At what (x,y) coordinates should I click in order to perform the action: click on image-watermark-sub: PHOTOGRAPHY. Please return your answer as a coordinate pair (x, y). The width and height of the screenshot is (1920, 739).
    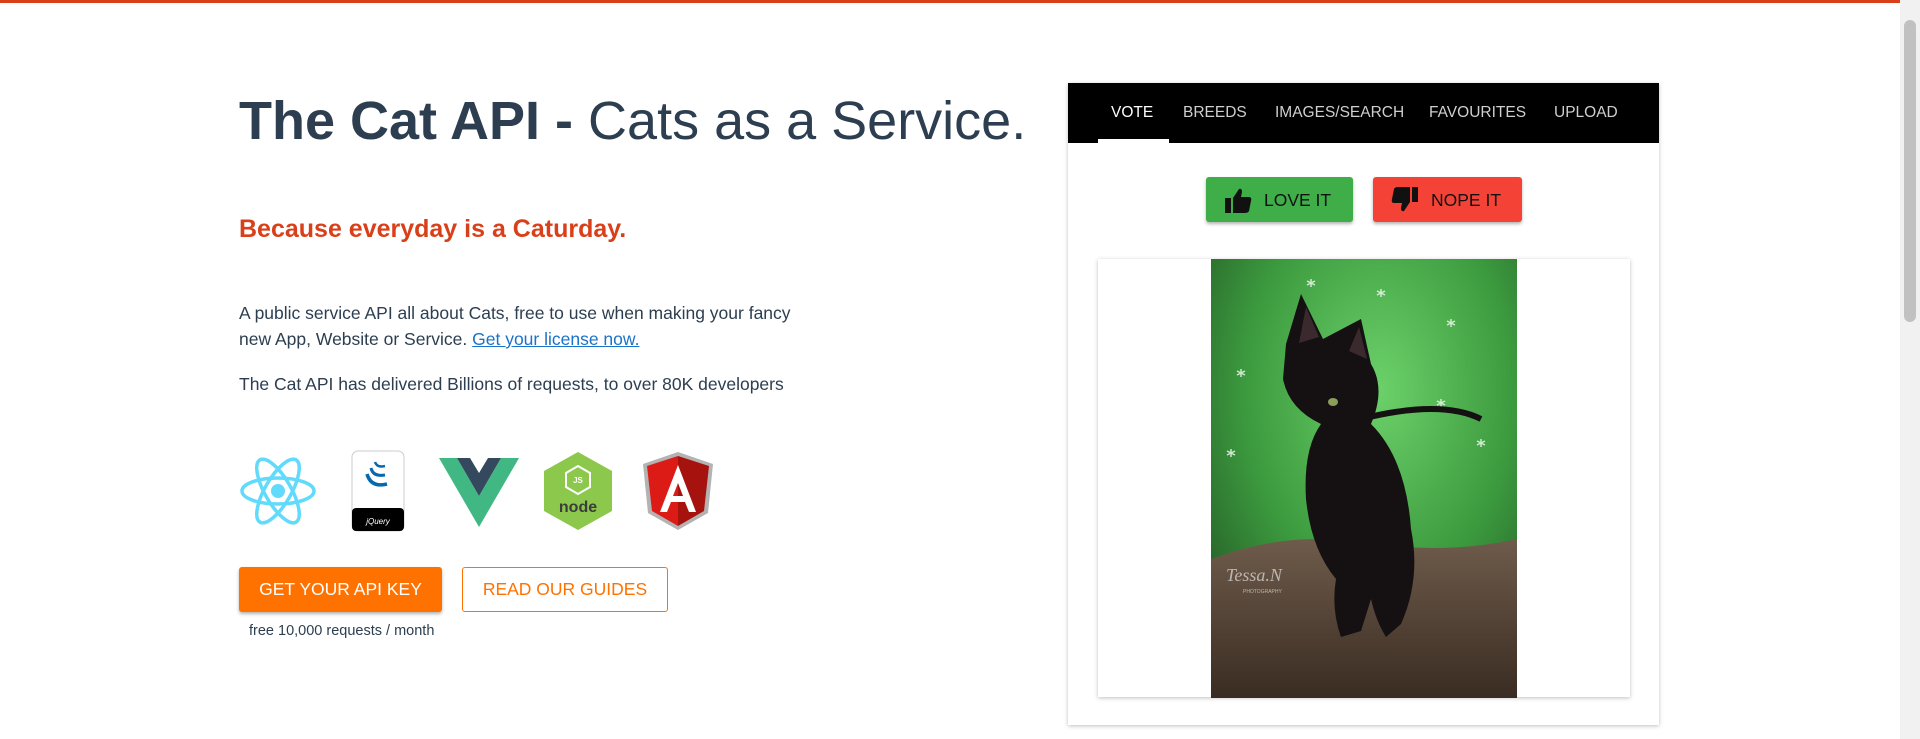
    Looking at the image, I should click on (1262, 592).